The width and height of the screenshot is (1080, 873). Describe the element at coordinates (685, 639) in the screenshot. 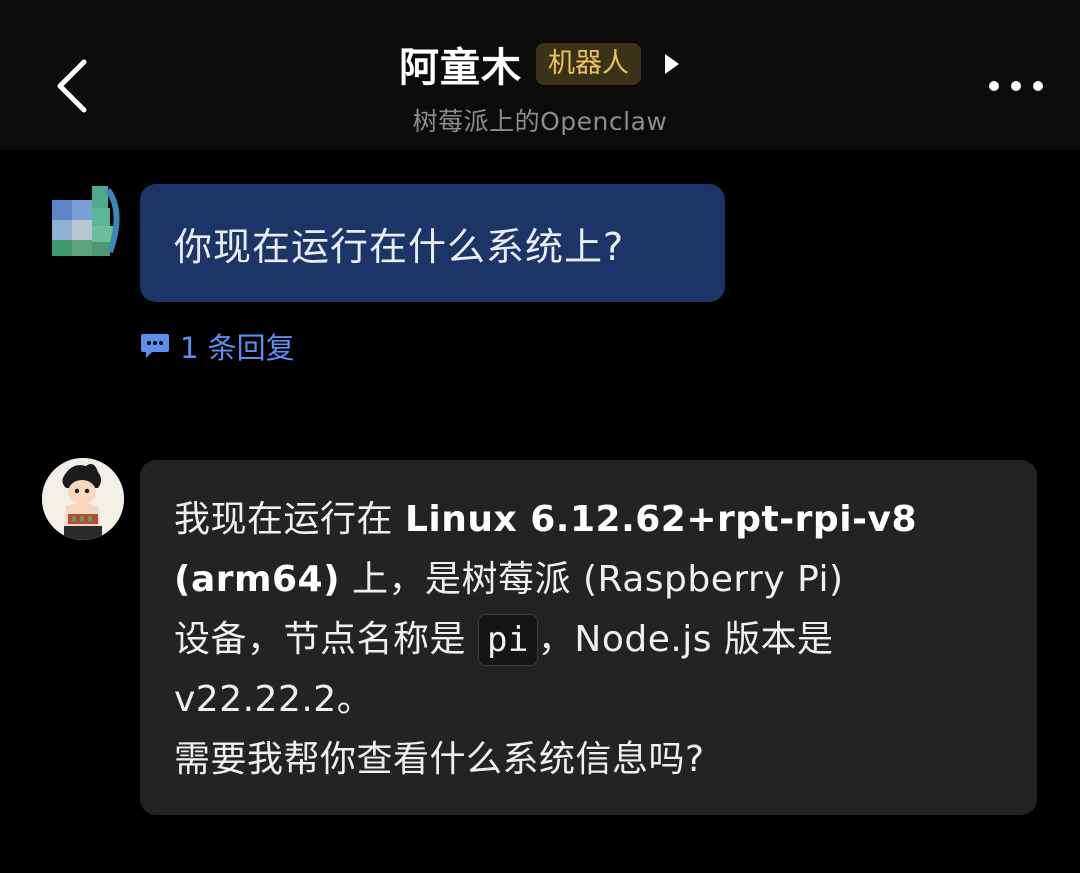

I see `bot-text: ，Node.js 版本是` at that location.